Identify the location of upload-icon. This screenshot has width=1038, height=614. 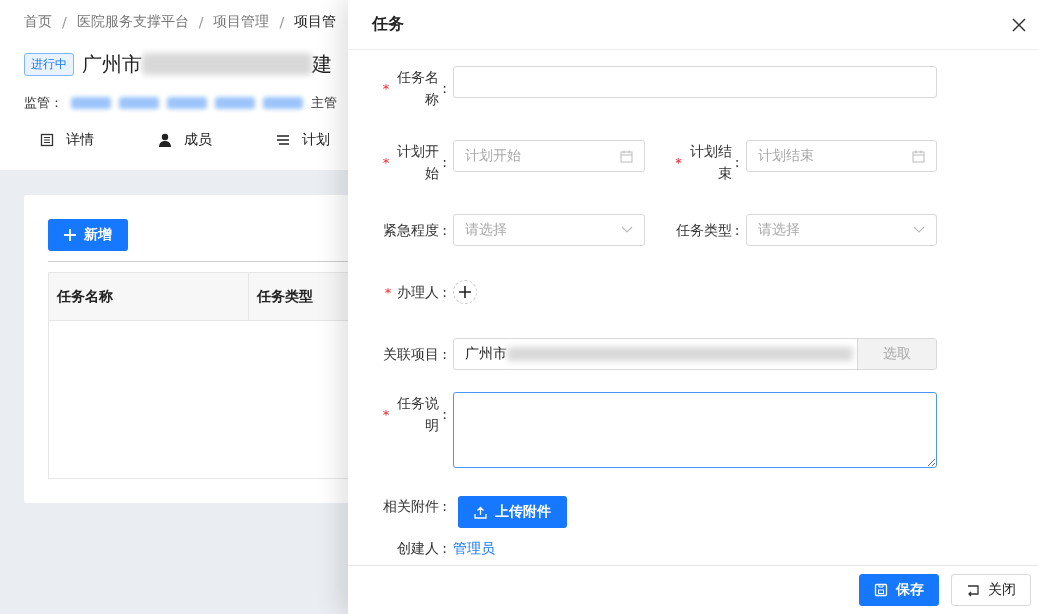
(480, 512).